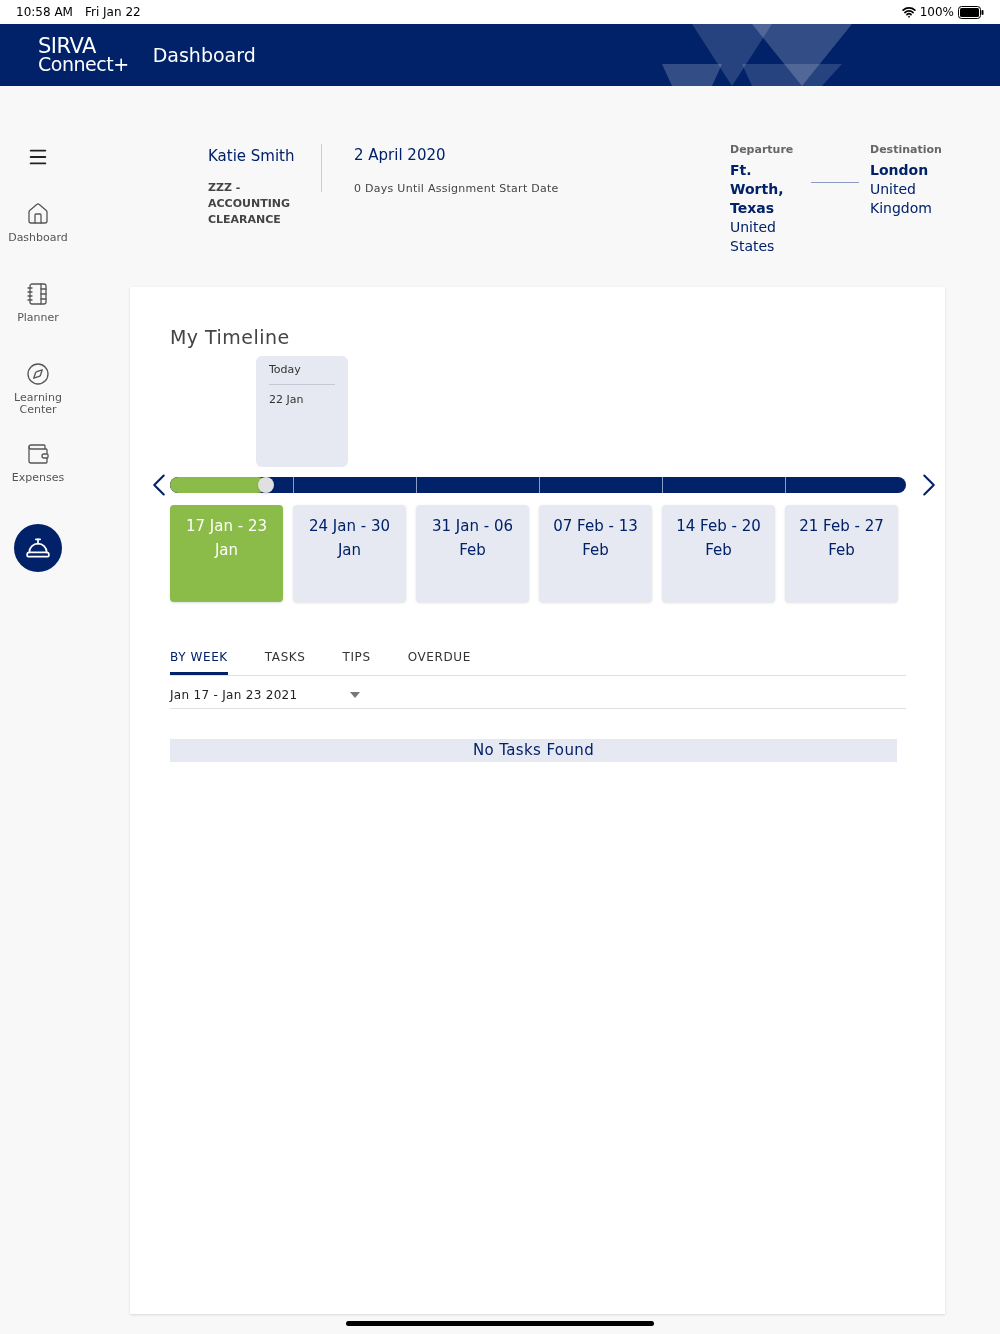 This screenshot has height=1334, width=1000. I want to click on tab: OVERDUE, so click(439, 661).